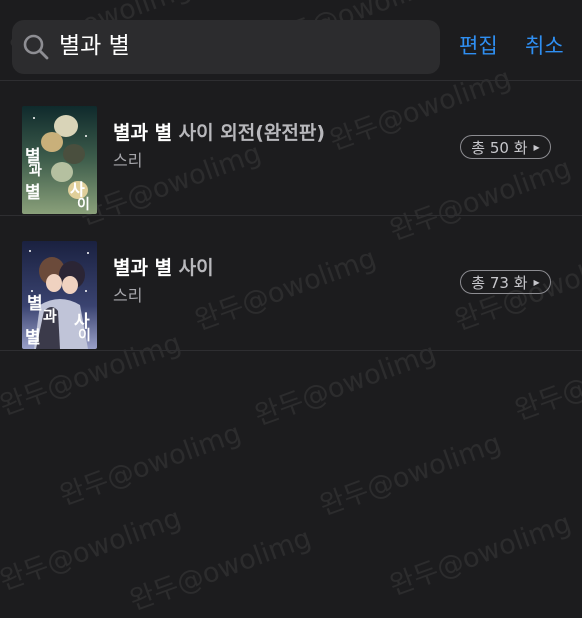 This screenshot has width=582, height=618. I want to click on episode-count-button: 총 50 화 ▶, so click(505, 147).